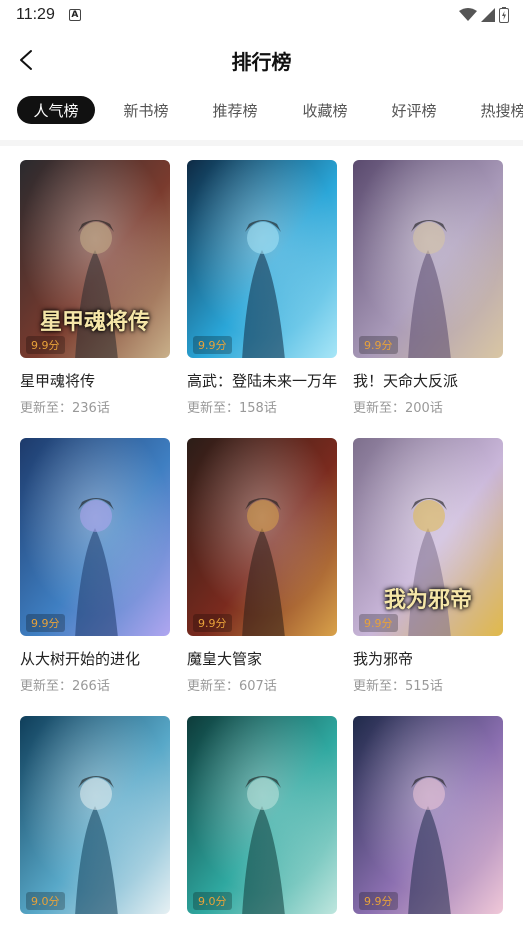 The width and height of the screenshot is (523, 929). What do you see at coordinates (65, 686) in the screenshot?
I see `comic-update: 更新至：266话` at bounding box center [65, 686].